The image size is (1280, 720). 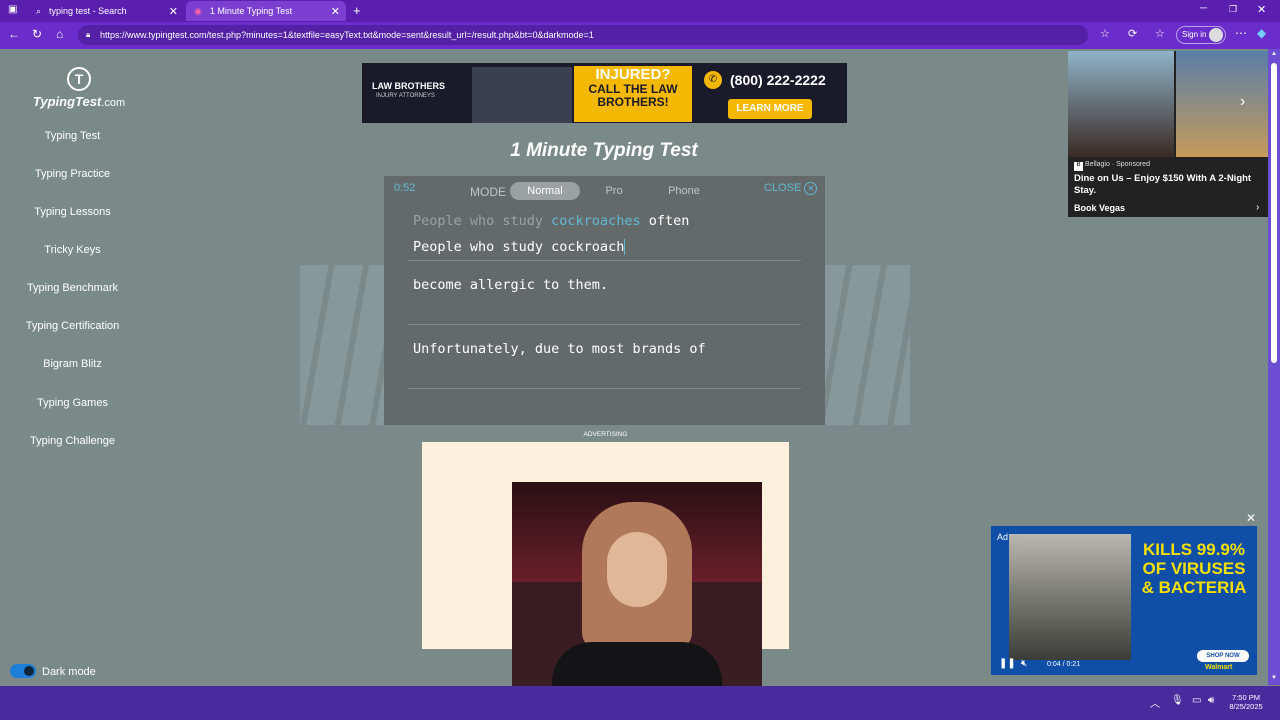 What do you see at coordinates (1274, 213) in the screenshot?
I see `scrollbar-thumb` at bounding box center [1274, 213].